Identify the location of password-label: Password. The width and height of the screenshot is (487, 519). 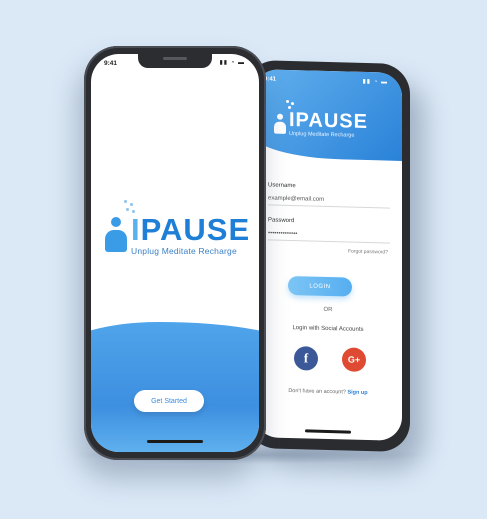
(281, 221).